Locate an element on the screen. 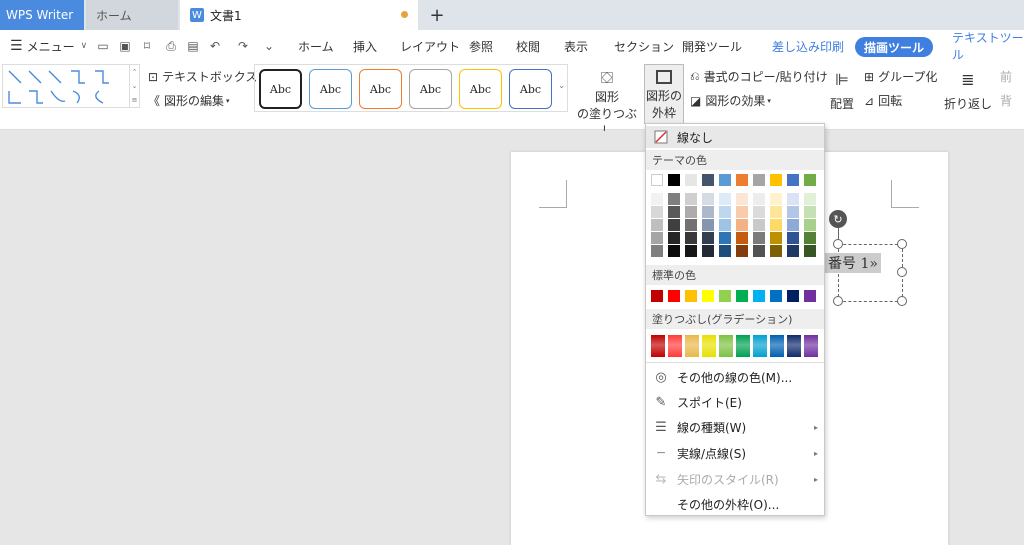  shape-style-3: Abc is located at coordinates (380, 89).